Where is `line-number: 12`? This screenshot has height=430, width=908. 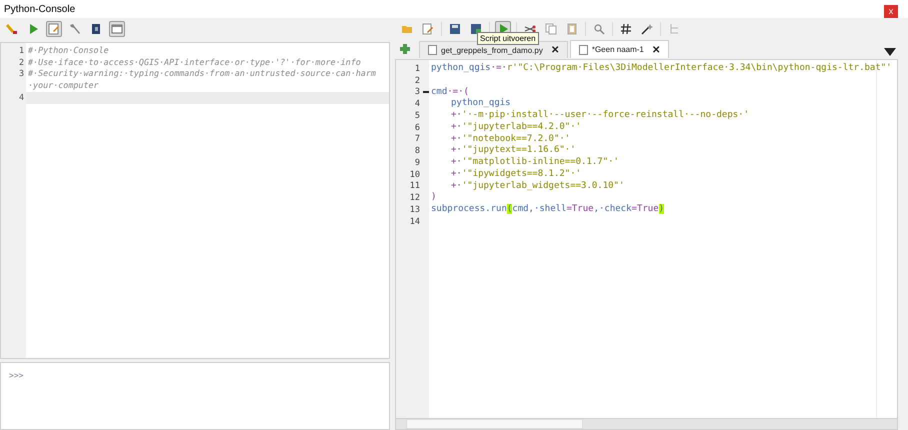 line-number: 12 is located at coordinates (415, 198).